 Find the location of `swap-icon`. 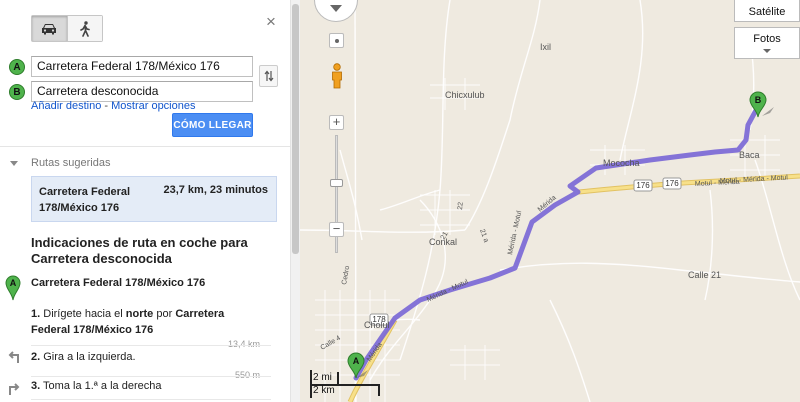

swap-icon is located at coordinates (268, 76).